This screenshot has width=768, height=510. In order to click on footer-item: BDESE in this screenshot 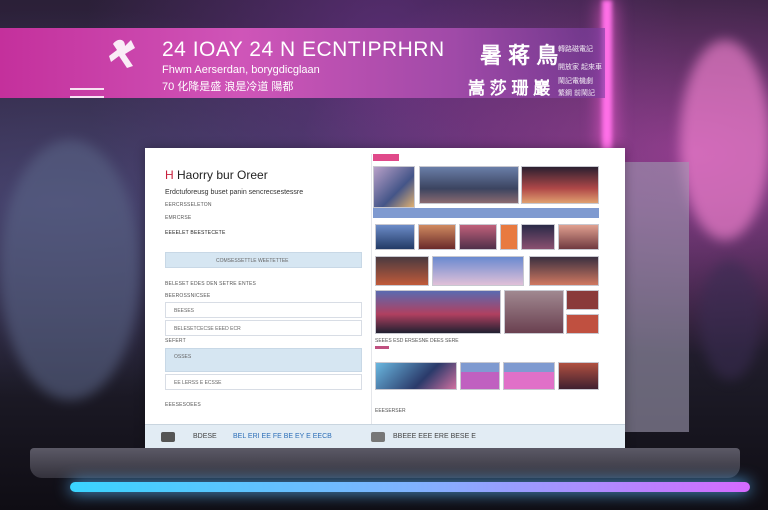, I will do `click(205, 436)`.